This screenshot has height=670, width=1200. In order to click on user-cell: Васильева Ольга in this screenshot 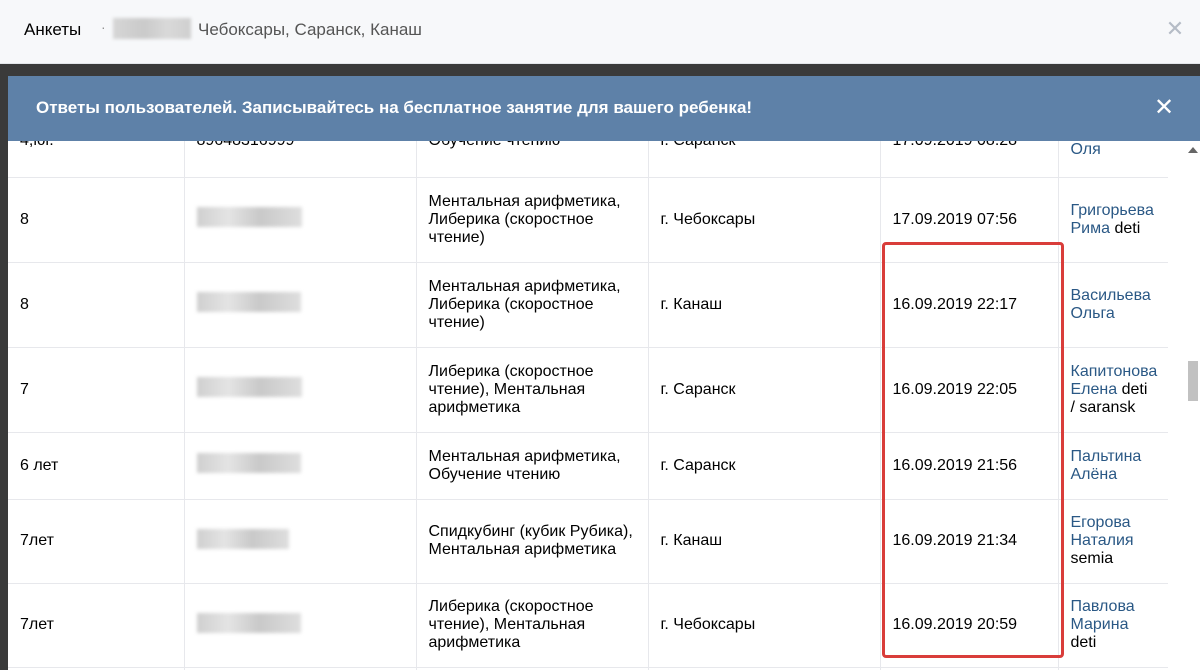, I will do `click(1113, 305)`.